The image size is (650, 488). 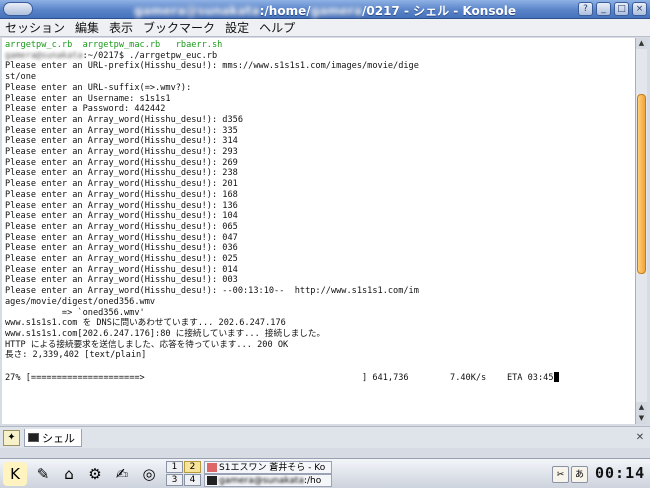 I want to click on terminal-line: st/one, so click(x=21, y=77).